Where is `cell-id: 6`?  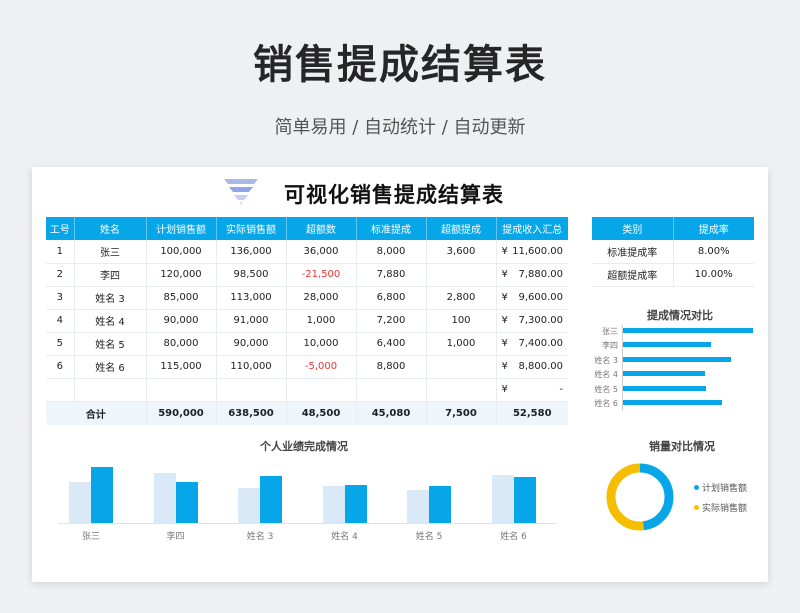
cell-id: 6 is located at coordinates (60, 367).